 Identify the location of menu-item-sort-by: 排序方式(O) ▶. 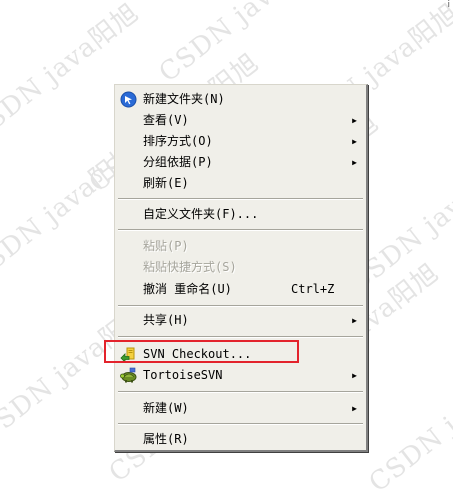
(240, 141).